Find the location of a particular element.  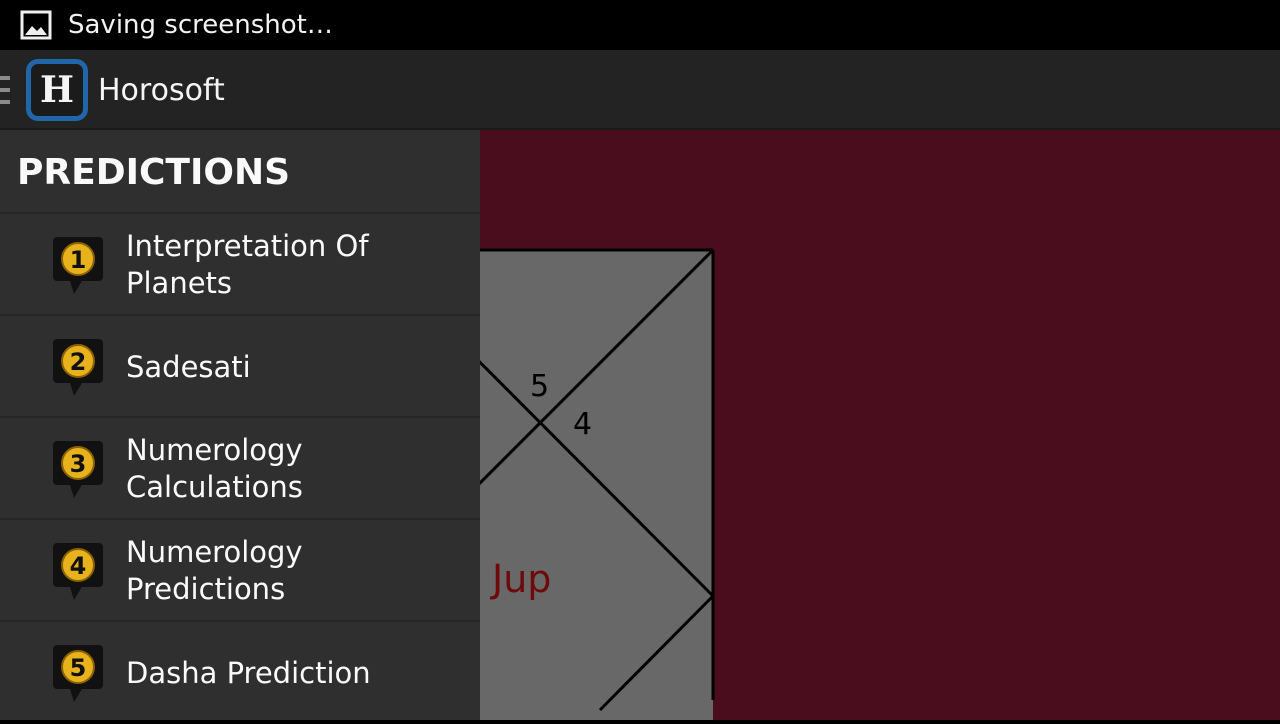

number-5-badge-icon: 5 is located at coordinates (78, 673).